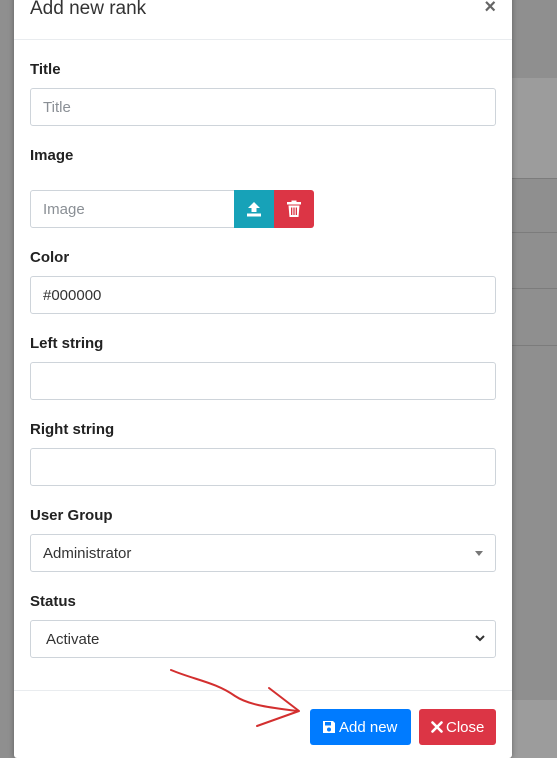 This screenshot has width=557, height=758. I want to click on left-string-input, so click(263, 381).